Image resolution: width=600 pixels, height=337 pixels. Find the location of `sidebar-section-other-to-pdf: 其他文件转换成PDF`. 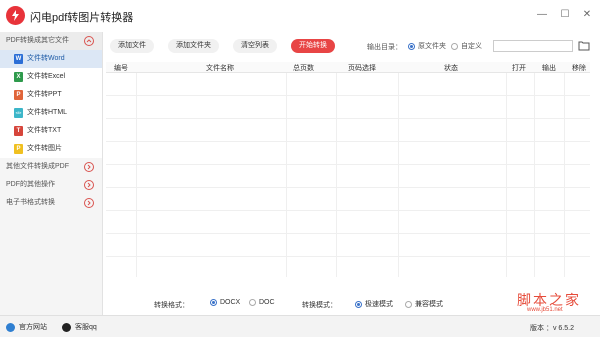

sidebar-section-other-to-pdf: 其他文件转换成PDF is located at coordinates (51, 167).